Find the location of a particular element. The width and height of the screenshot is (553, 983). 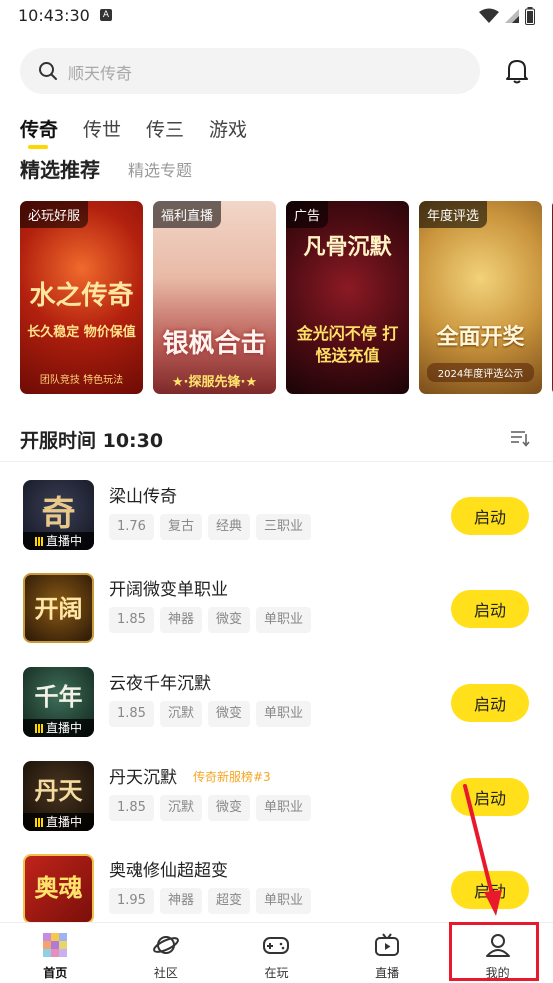

banner-card: 年度评选 全面开奖 2024年度评选公示 is located at coordinates (480, 297).